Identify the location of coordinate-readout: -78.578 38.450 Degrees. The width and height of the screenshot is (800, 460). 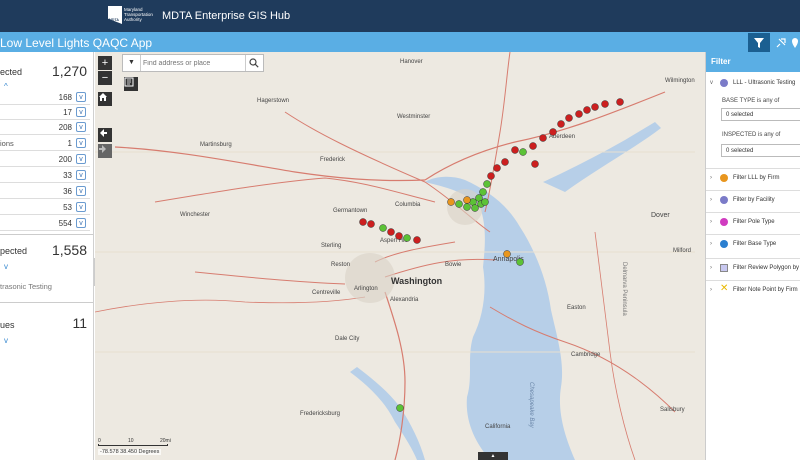
(130, 452).